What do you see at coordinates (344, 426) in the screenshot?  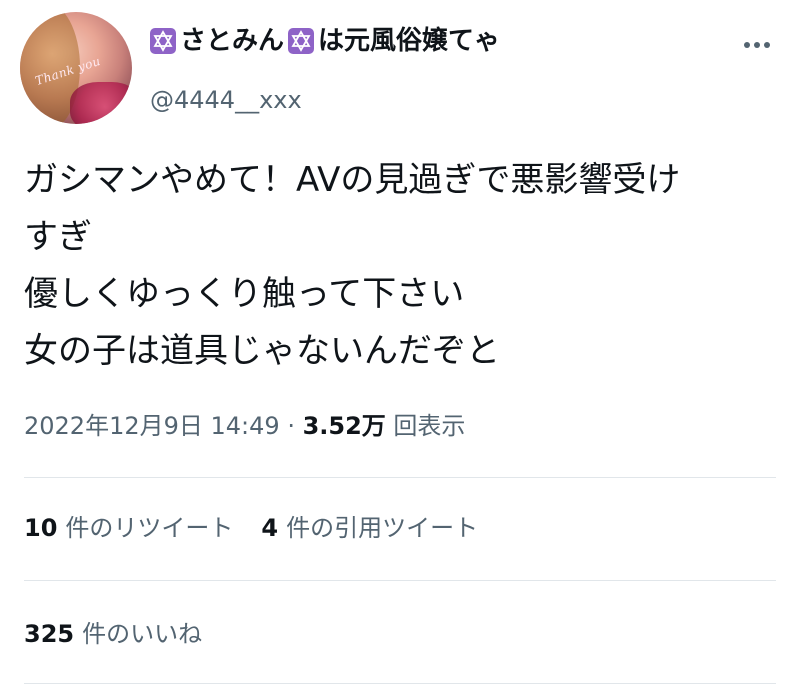 I see `views-count: 3.52万` at bounding box center [344, 426].